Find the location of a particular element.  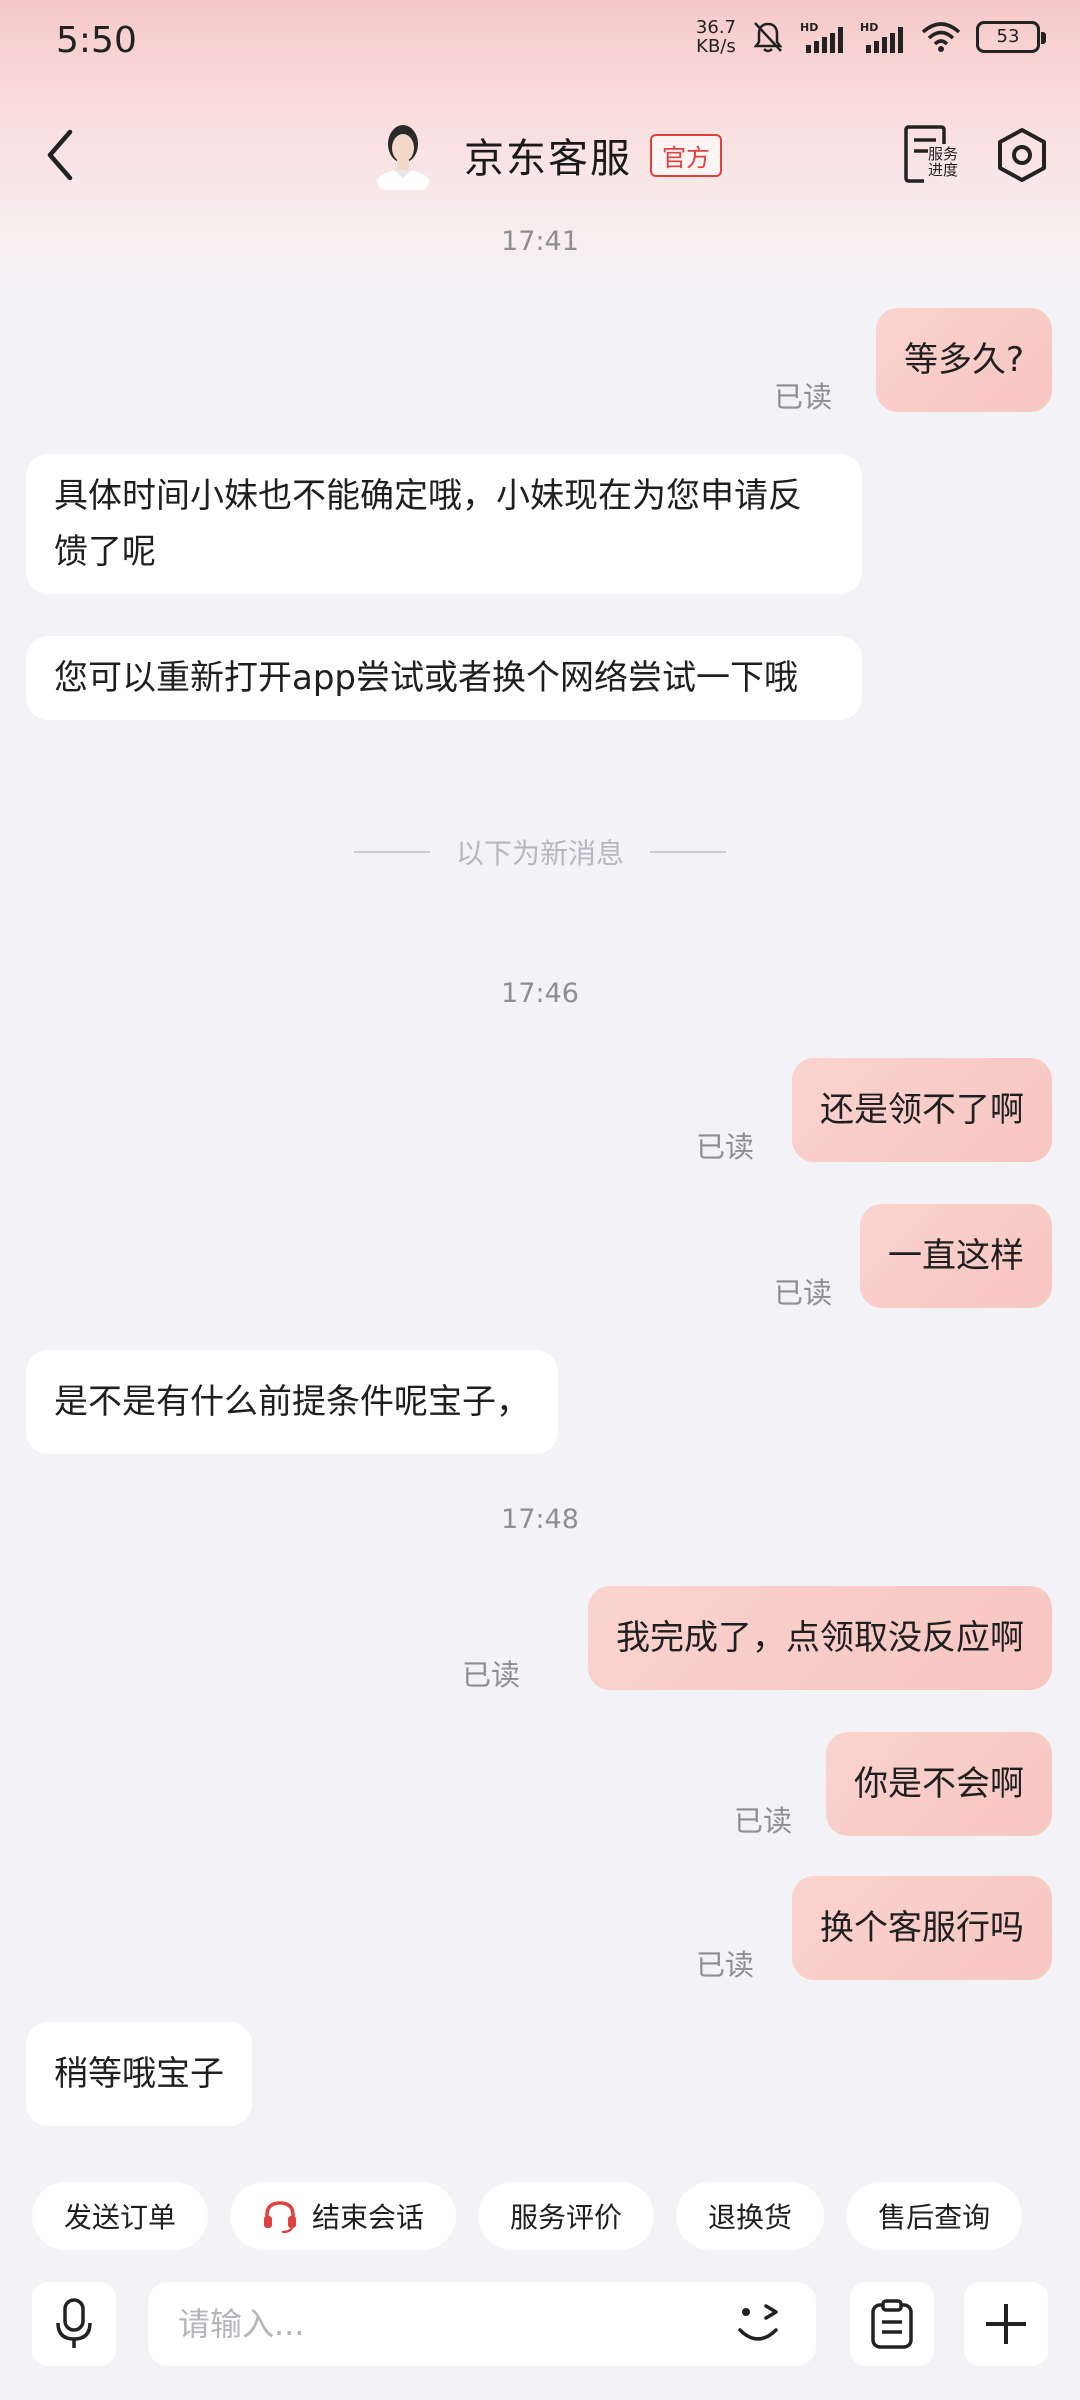

user-message: 还是领不了啊 is located at coordinates (922, 1110).